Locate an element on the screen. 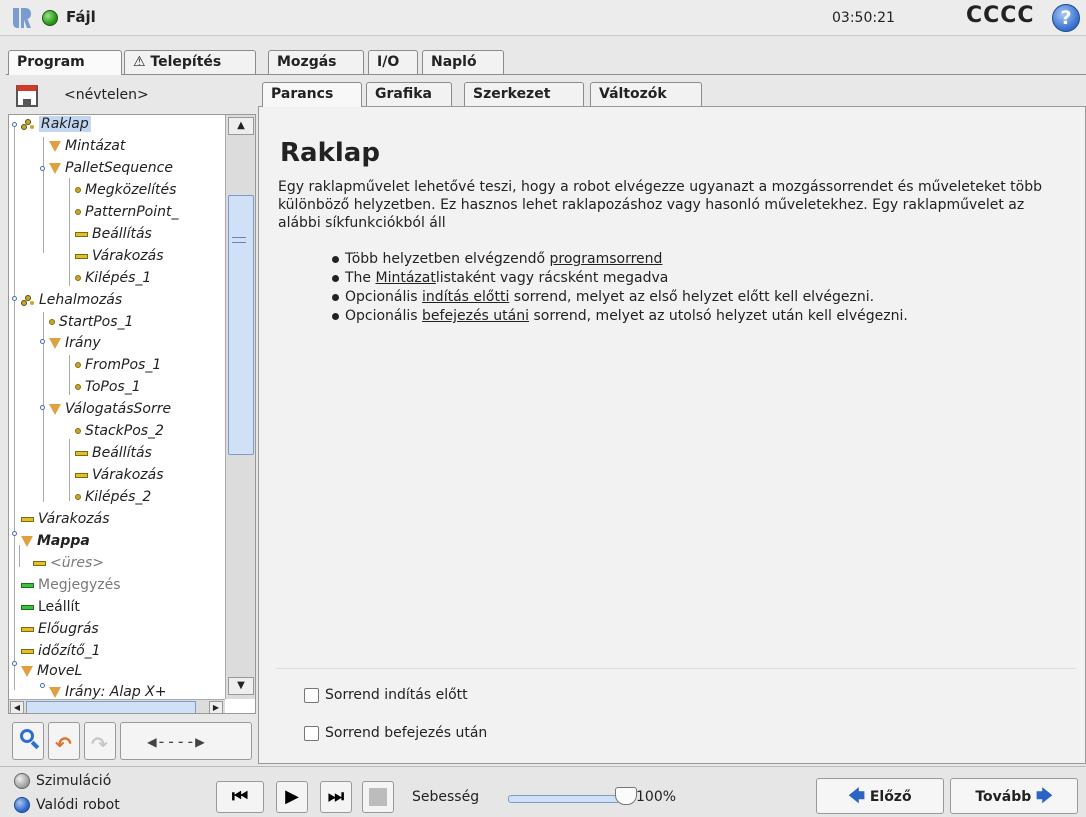 Image resolution: width=1086 pixels, height=817 pixels. search-button is located at coordinates (28, 741).